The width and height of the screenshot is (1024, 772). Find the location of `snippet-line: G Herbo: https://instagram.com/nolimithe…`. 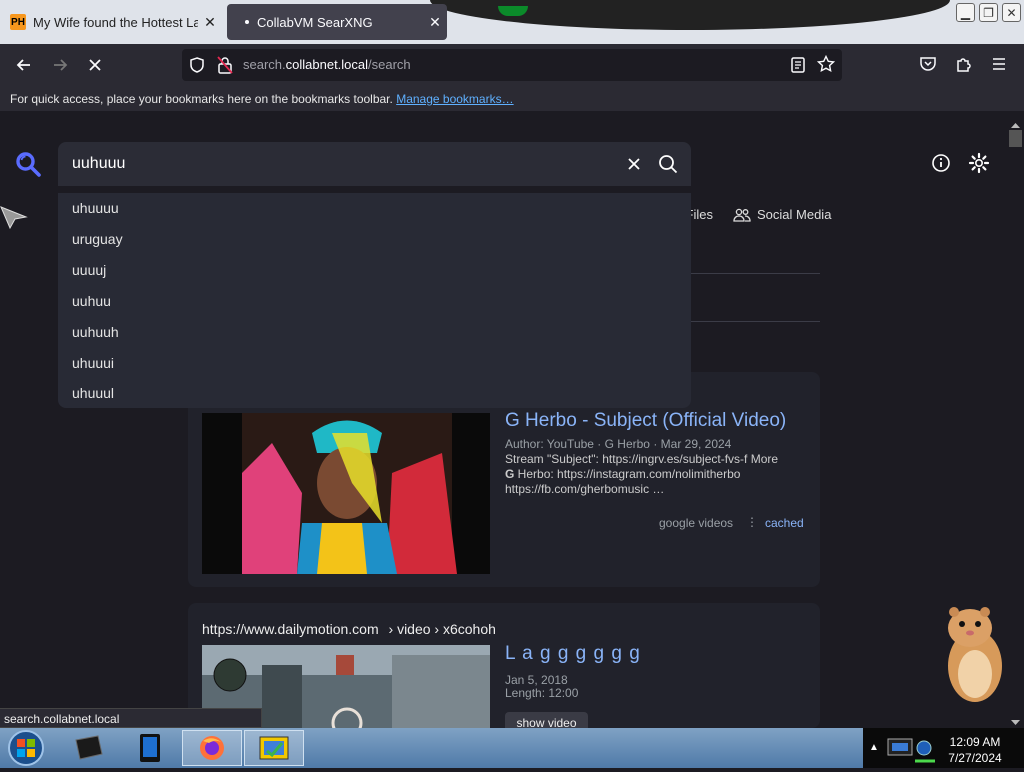

snippet-line: G Herbo: https://instagram.com/nolimithe… is located at coordinates (655, 474).